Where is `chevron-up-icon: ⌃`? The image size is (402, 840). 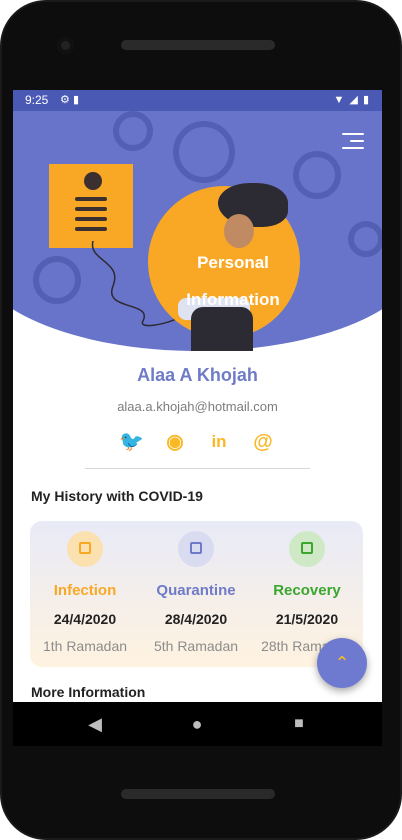 chevron-up-icon: ⌃ is located at coordinates (342, 663).